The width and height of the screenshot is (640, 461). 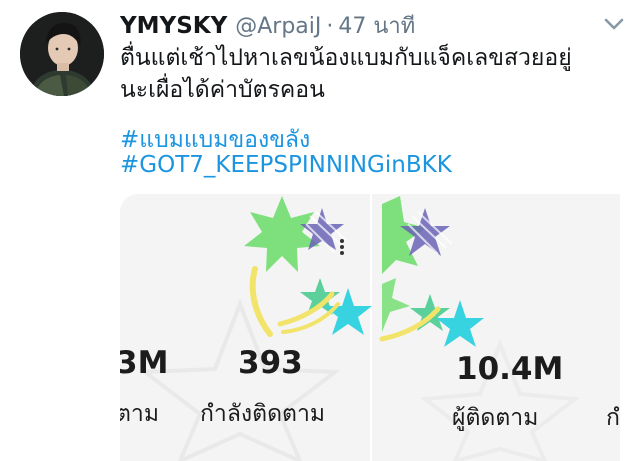 What do you see at coordinates (140, 414) in the screenshot?
I see `stat-label: ตาม` at bounding box center [140, 414].